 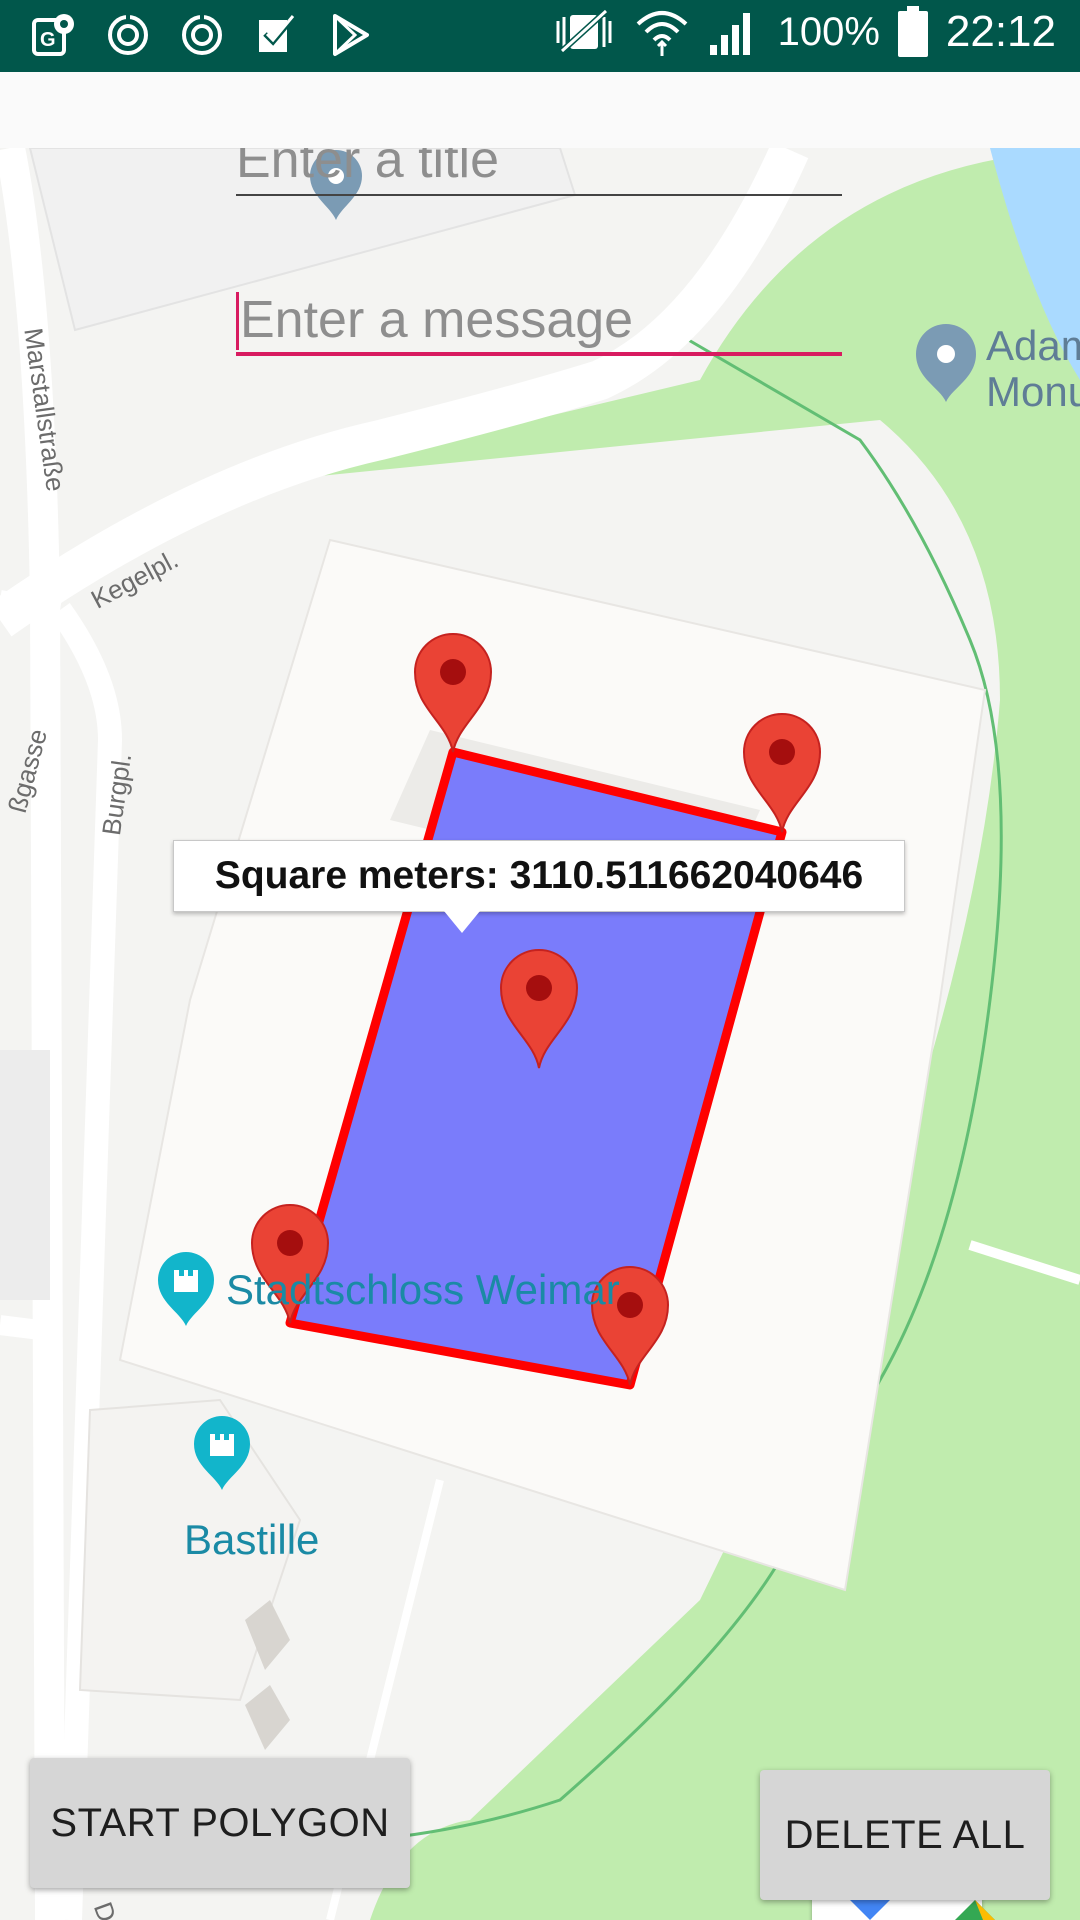 I want to click on info-window-text: Square meters: 3110.511662040646, so click(x=539, y=875).